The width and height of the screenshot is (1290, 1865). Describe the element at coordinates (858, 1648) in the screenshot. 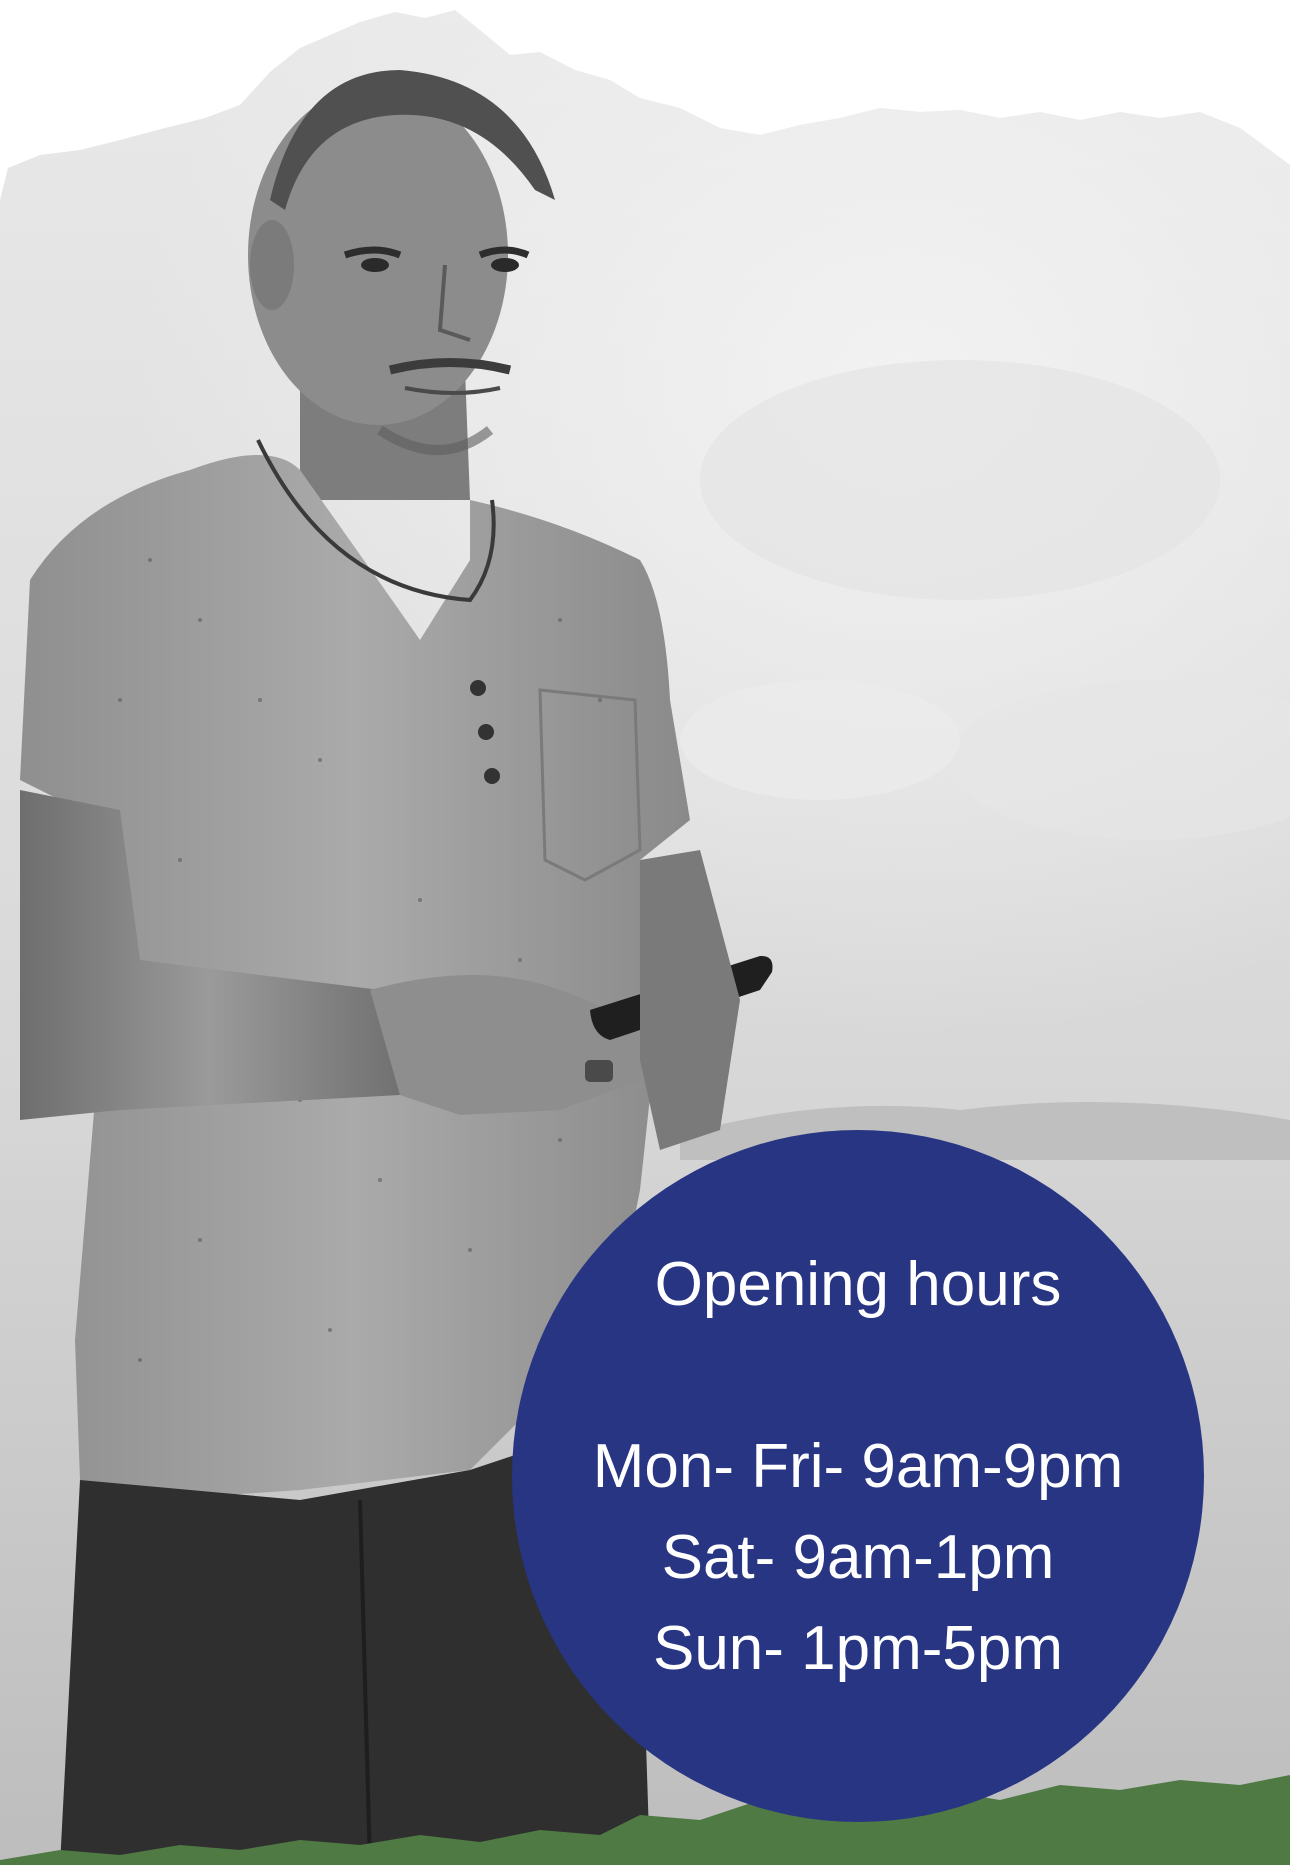

I see `hours-sunday: Sun- 1pm-5pm` at that location.